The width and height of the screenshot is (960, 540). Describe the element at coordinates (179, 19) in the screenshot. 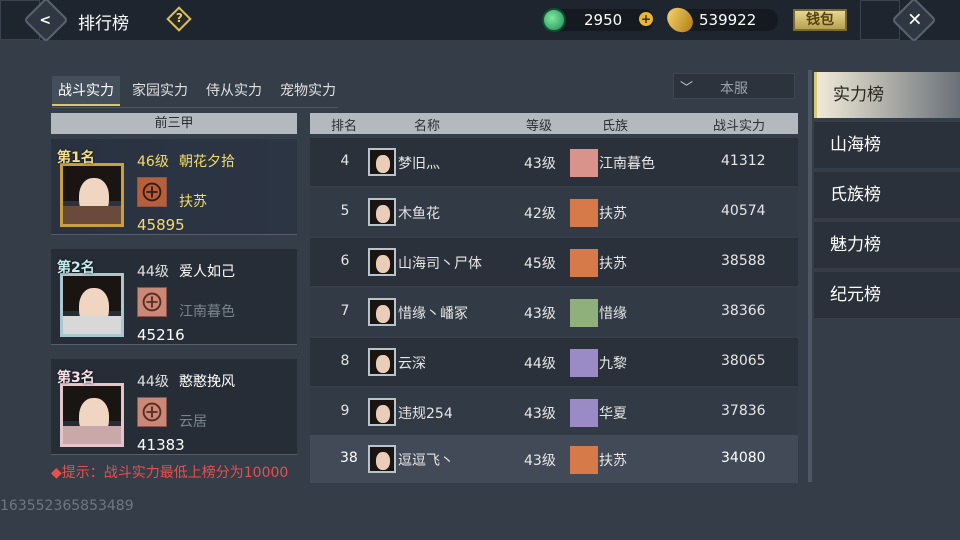

I see `help-icon: ?` at that location.